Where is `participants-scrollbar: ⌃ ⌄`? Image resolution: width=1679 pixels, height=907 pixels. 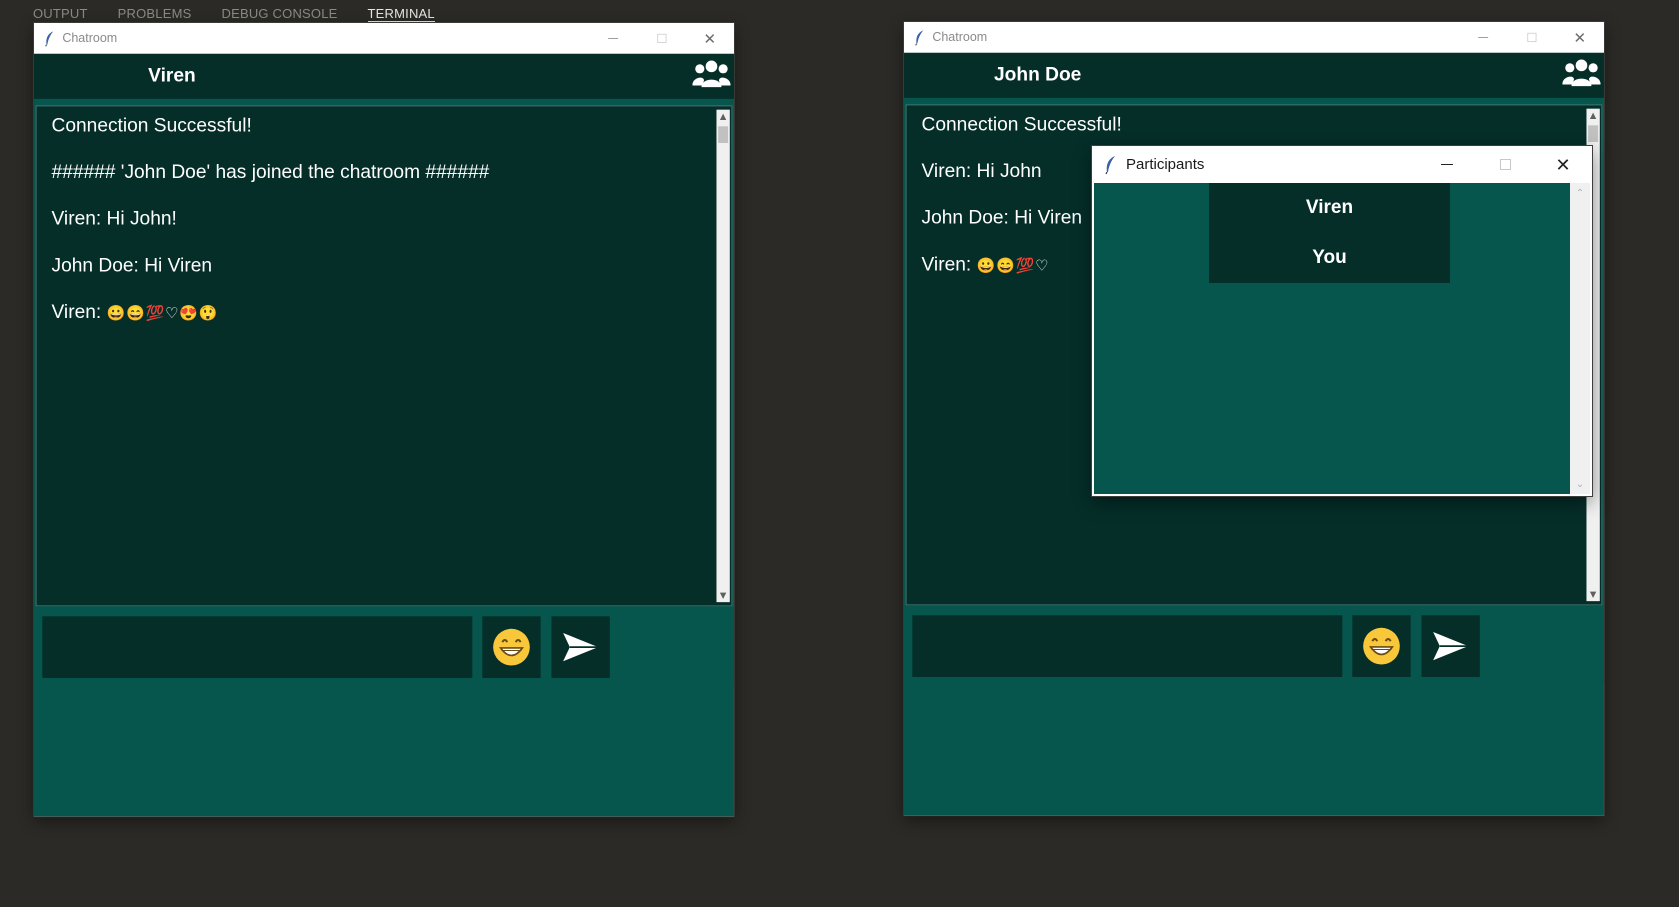
participants-scrollbar: ⌃ ⌄ is located at coordinates (1580, 338).